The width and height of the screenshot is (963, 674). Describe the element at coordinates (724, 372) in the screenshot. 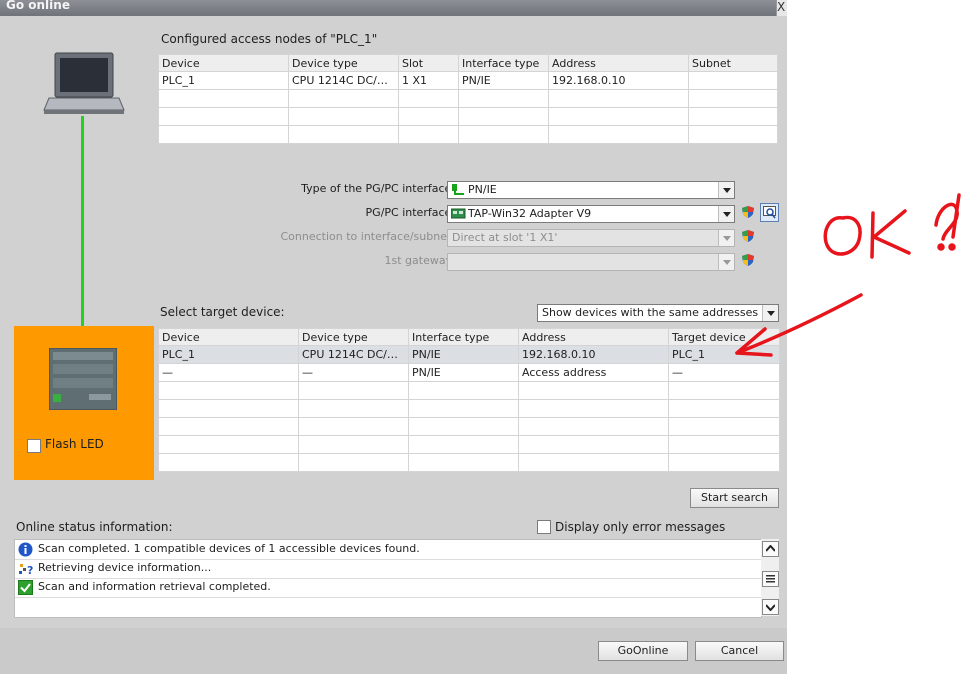

I see `cell-target-device: —` at that location.